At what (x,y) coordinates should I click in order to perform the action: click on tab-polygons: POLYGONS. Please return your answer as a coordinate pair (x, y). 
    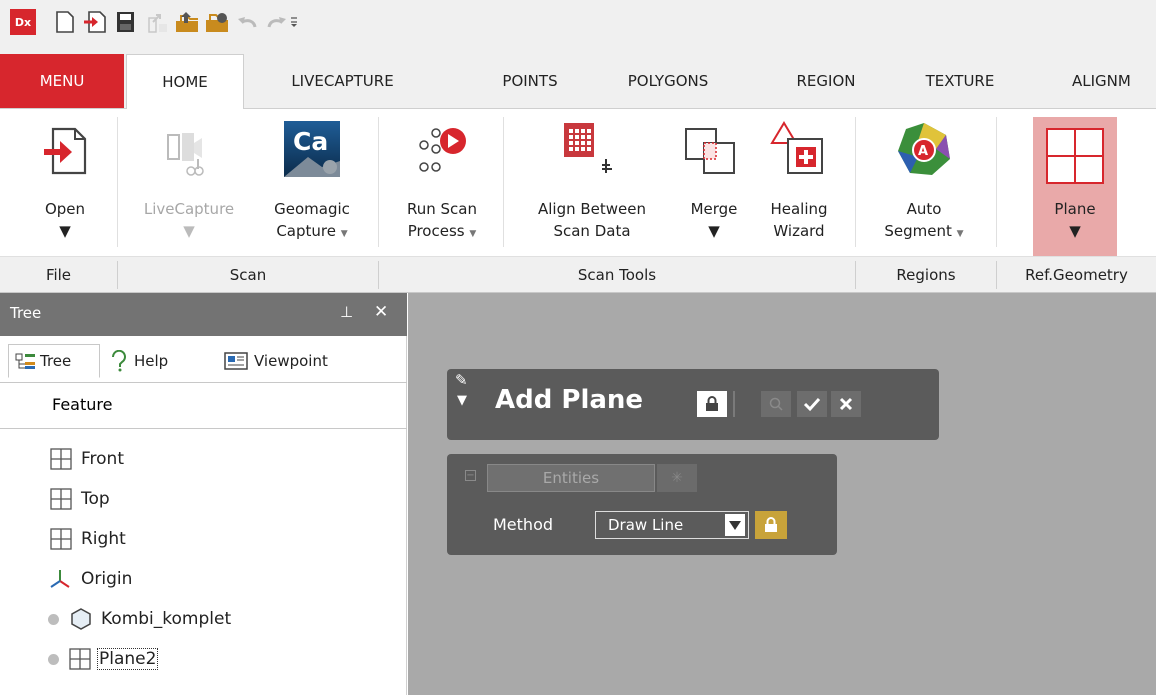
    Looking at the image, I should click on (668, 81).